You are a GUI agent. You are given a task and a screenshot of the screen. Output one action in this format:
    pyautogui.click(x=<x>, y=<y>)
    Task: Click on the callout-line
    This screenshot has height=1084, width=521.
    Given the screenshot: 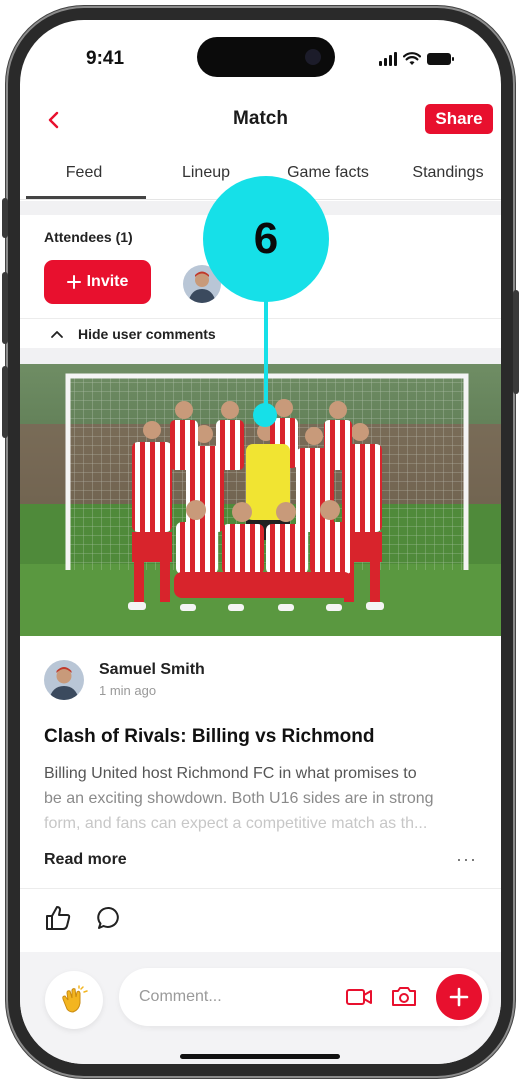 What is the action you would take?
    pyautogui.click(x=266, y=348)
    